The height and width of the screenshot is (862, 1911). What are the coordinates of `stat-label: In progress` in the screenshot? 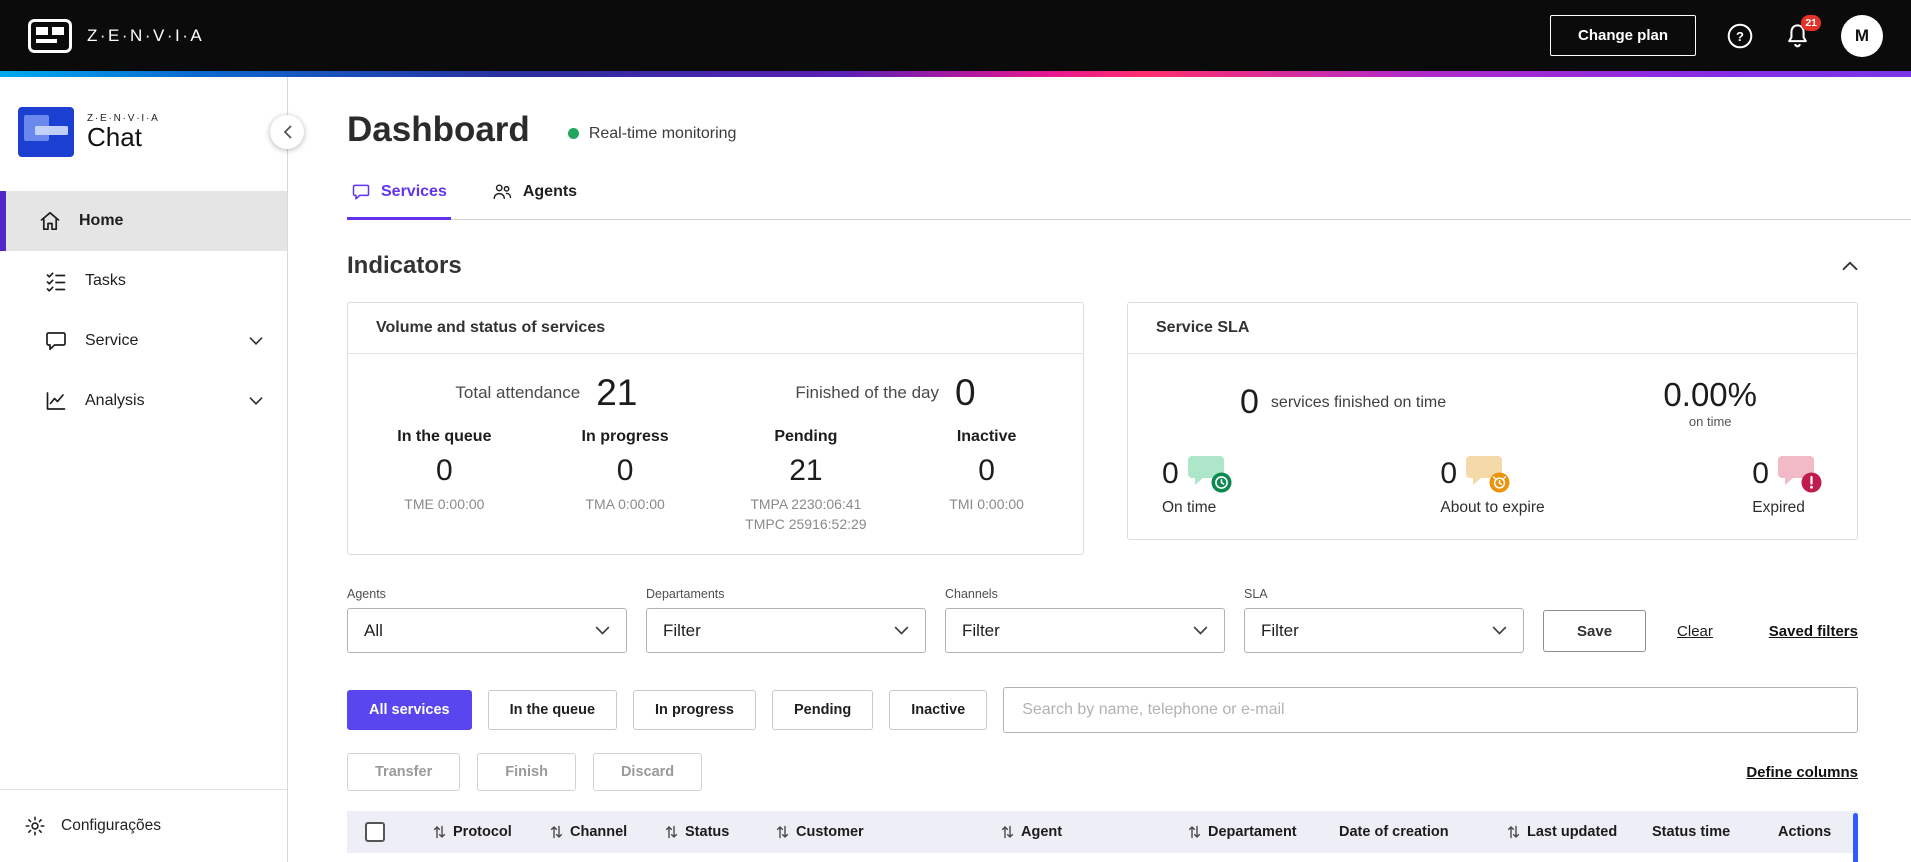 It's located at (625, 436).